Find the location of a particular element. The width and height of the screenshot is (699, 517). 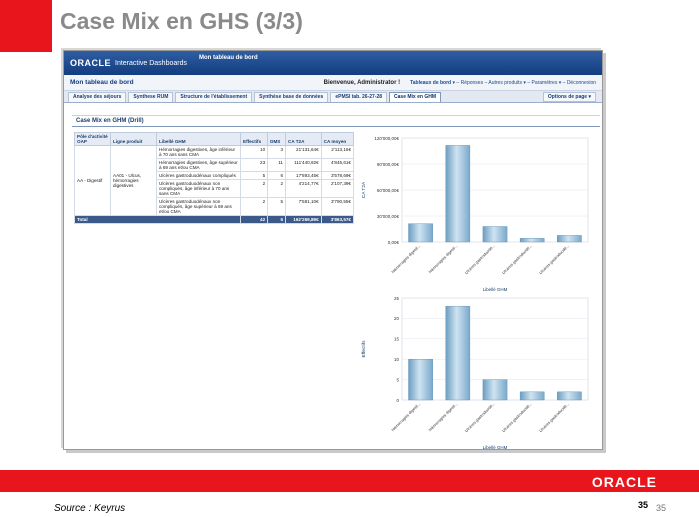

total-dms: 5 is located at coordinates (276, 219).